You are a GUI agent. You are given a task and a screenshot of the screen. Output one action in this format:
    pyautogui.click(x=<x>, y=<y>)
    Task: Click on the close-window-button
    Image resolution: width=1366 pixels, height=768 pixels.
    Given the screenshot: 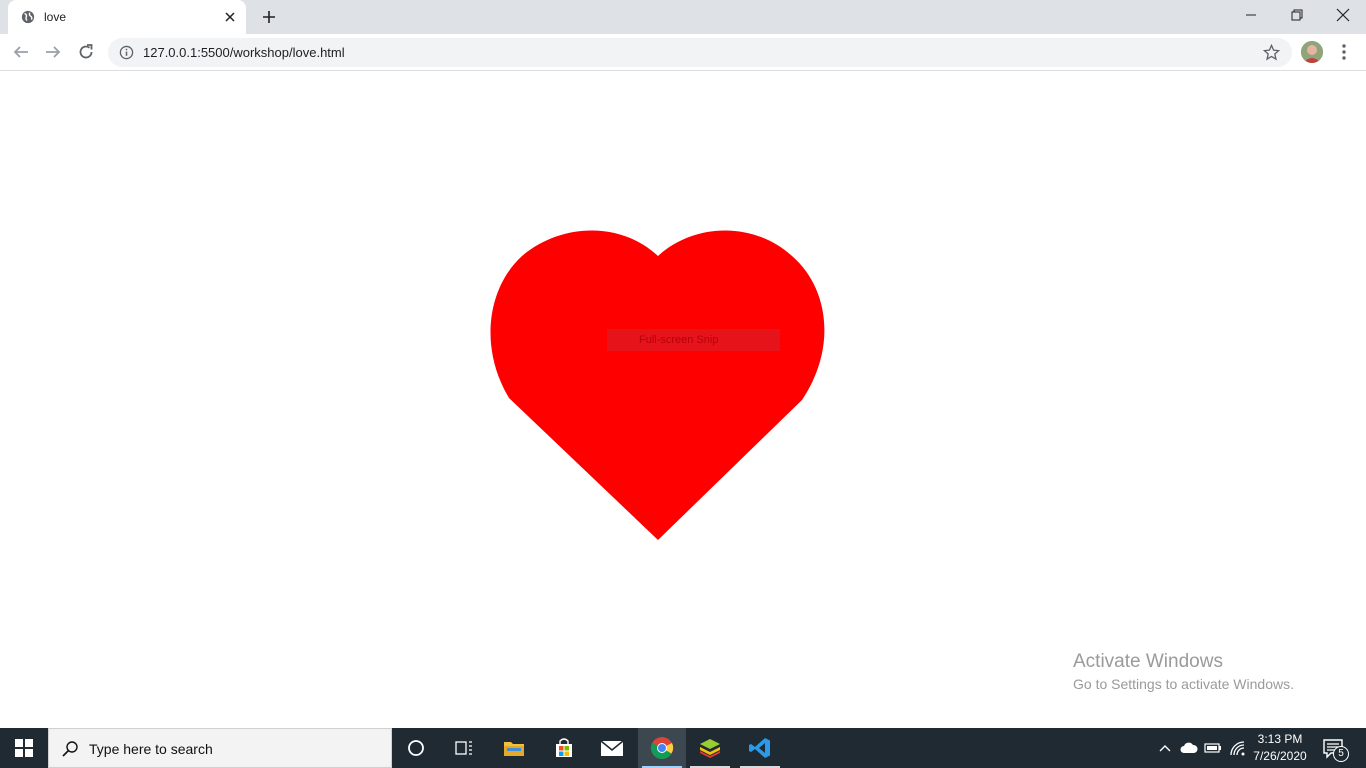 What is the action you would take?
    pyautogui.click(x=1343, y=15)
    